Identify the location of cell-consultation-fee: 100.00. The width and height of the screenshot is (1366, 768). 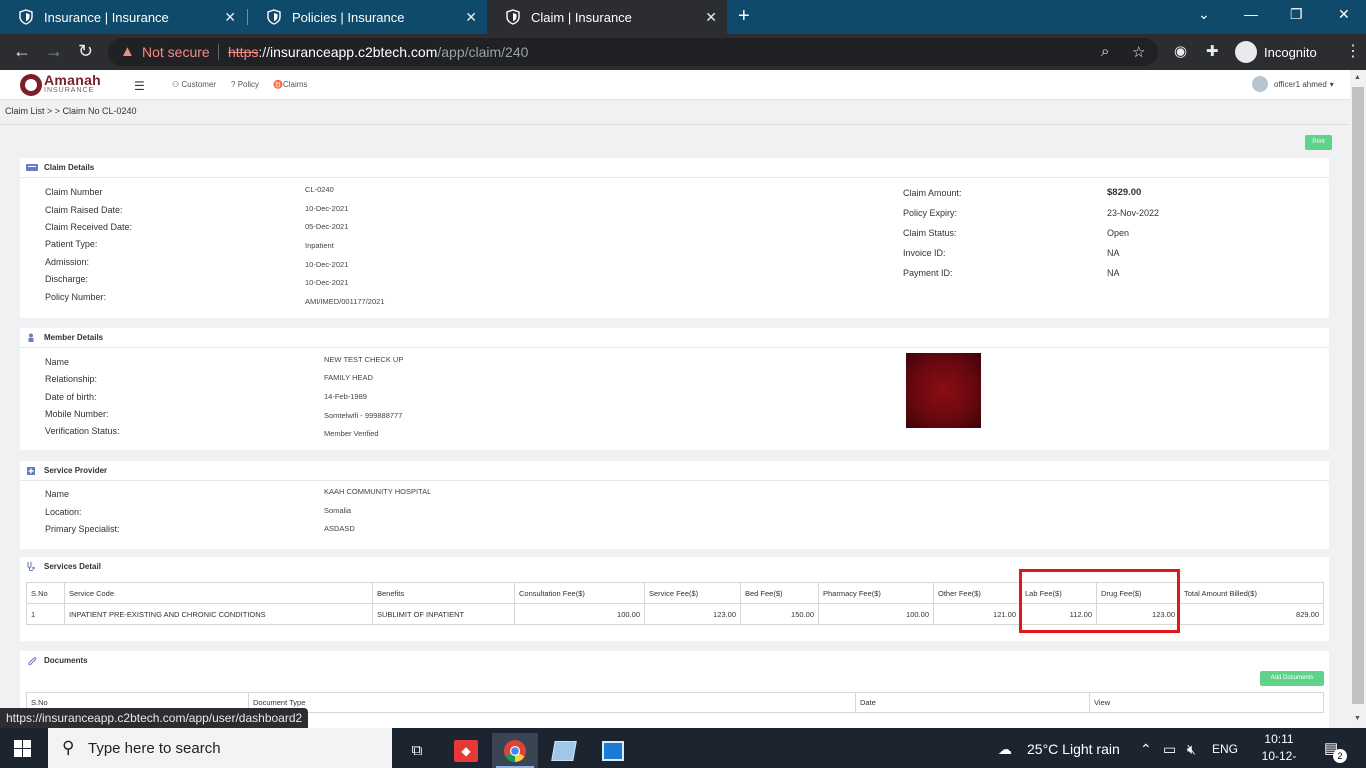
(579, 614).